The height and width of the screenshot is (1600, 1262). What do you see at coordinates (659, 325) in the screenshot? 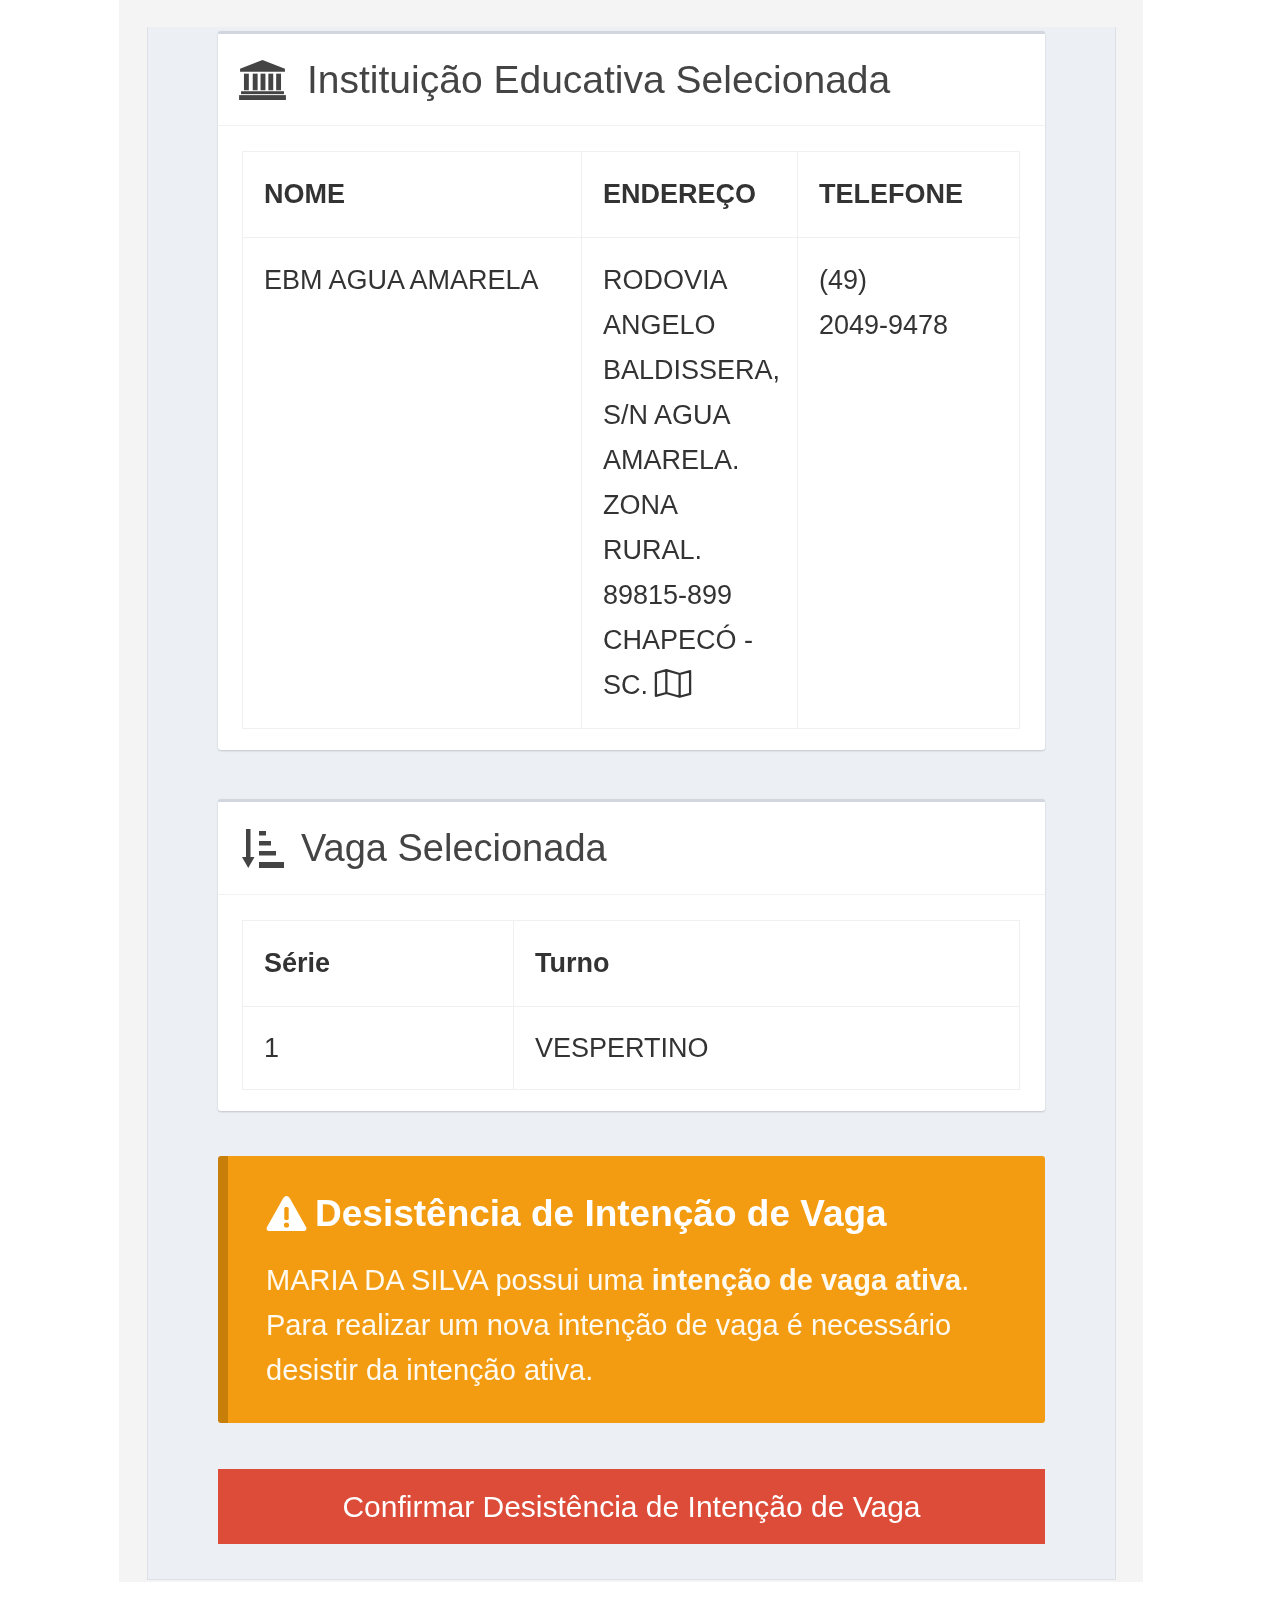
I see `address-line: ANGELO` at bounding box center [659, 325].